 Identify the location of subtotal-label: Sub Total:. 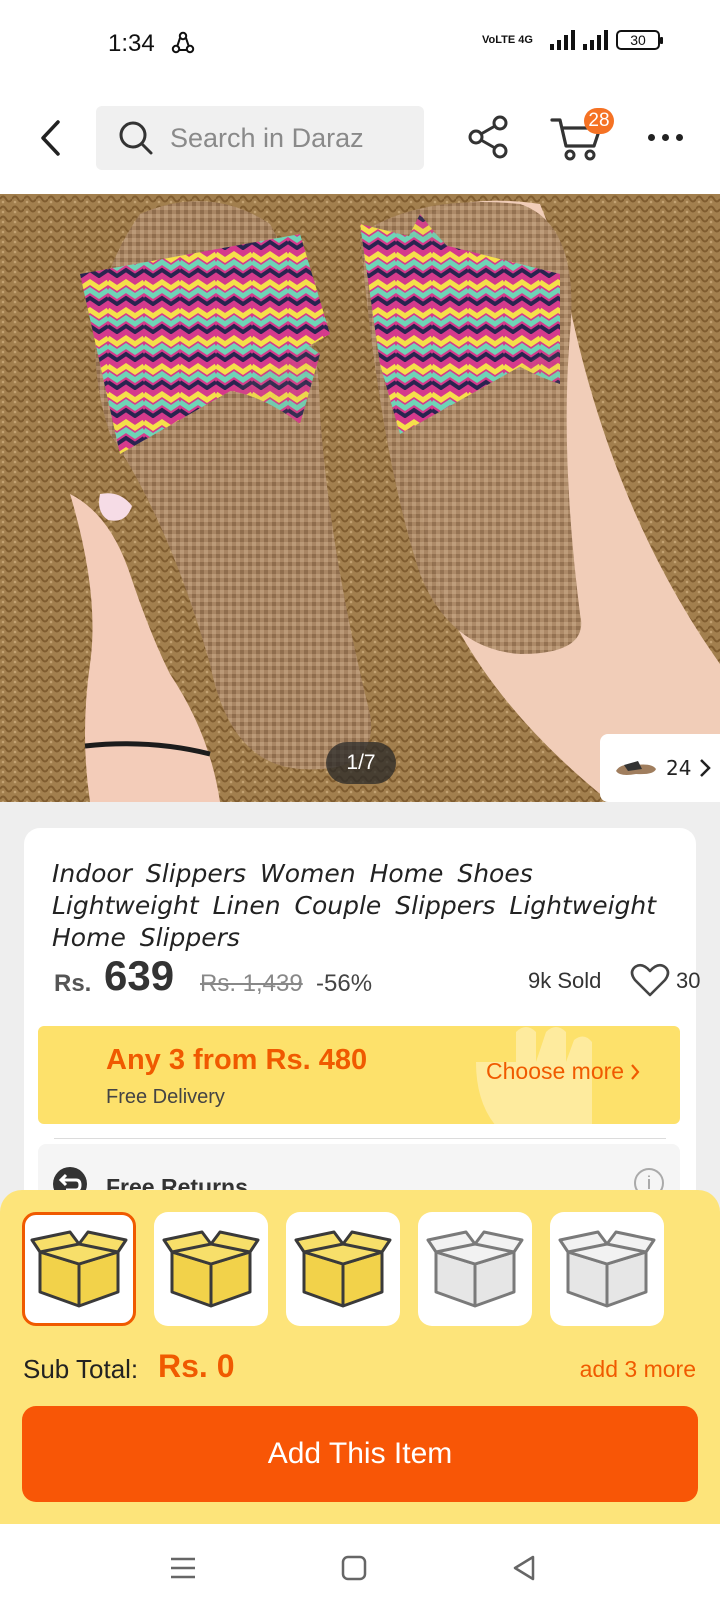
(81, 1369).